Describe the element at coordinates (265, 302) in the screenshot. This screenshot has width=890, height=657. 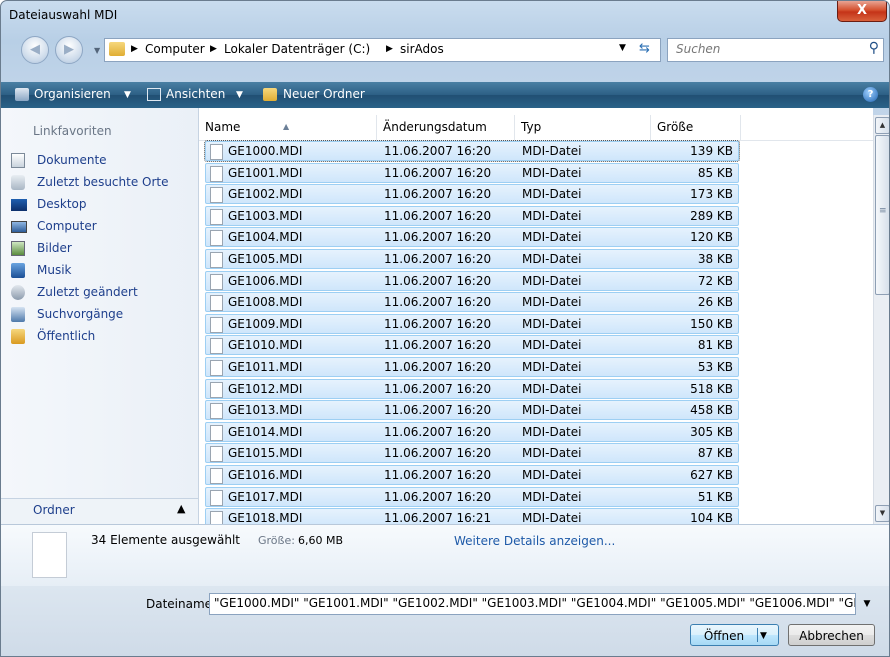
I see `file-name: GE1008.MDI` at that location.